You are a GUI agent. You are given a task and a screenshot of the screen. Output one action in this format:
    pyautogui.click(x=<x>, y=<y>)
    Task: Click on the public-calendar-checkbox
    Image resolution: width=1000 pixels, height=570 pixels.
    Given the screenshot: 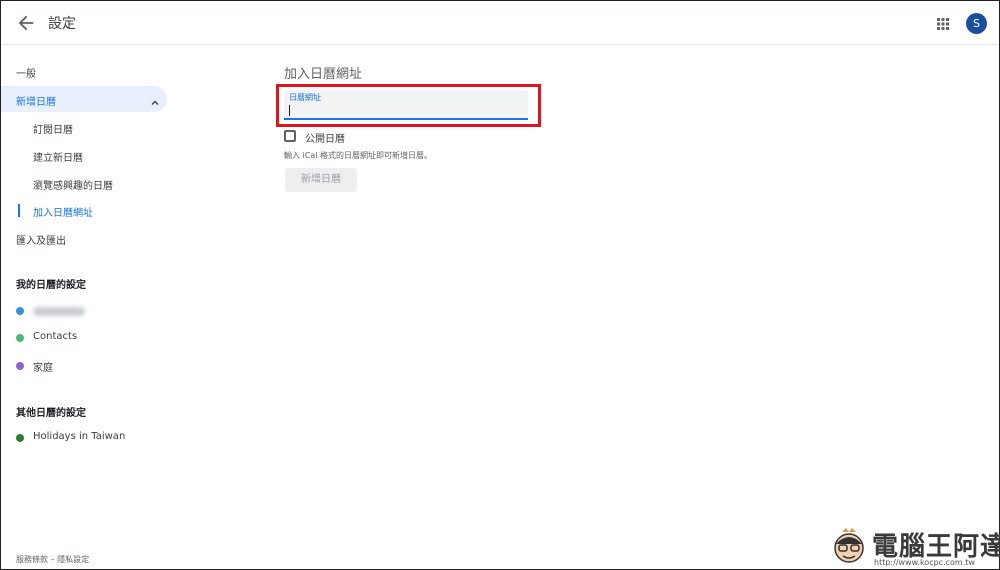 What is the action you would take?
    pyautogui.click(x=290, y=136)
    